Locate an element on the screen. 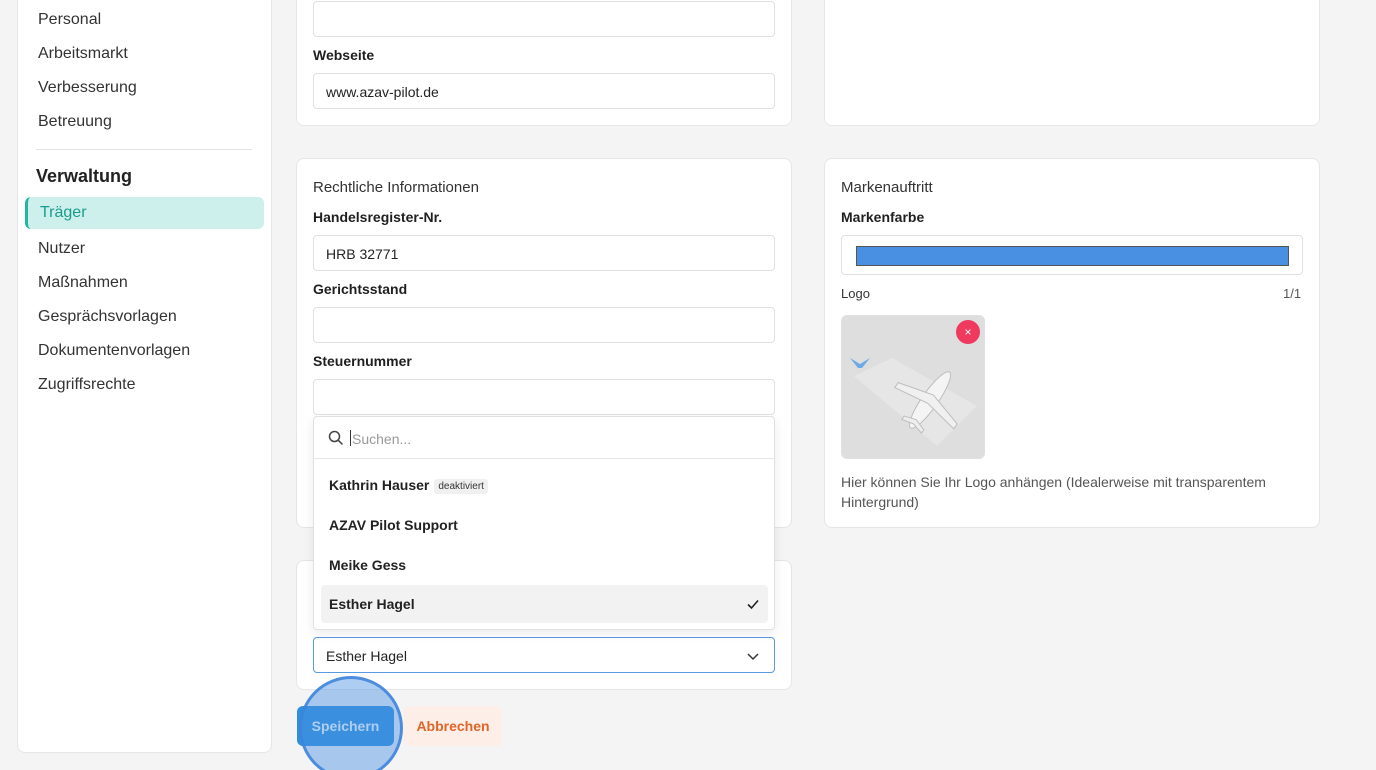 This screenshot has width=1376, height=770. dropdown-option-selected: Esther Hagel is located at coordinates (544, 604).